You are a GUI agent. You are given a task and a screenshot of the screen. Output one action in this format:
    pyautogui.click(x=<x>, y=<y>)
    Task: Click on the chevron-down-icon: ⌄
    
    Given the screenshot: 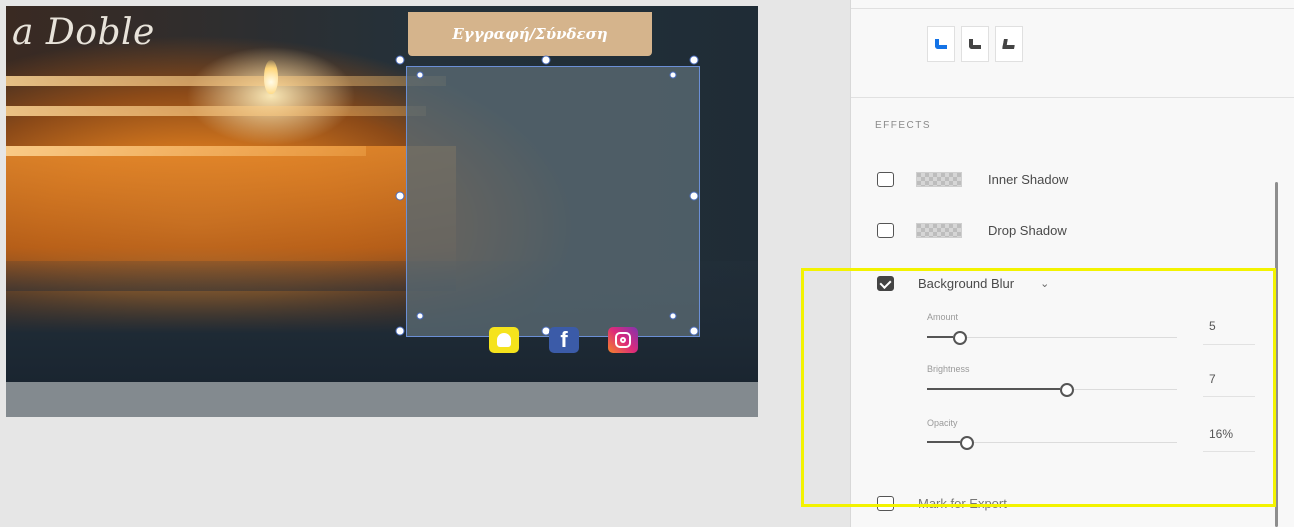 What is the action you would take?
    pyautogui.click(x=1044, y=283)
    